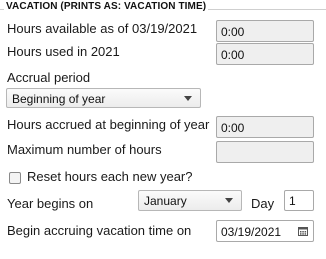  I want to click on begin-accruing-date-field: 03/19/2021, so click(265, 231).